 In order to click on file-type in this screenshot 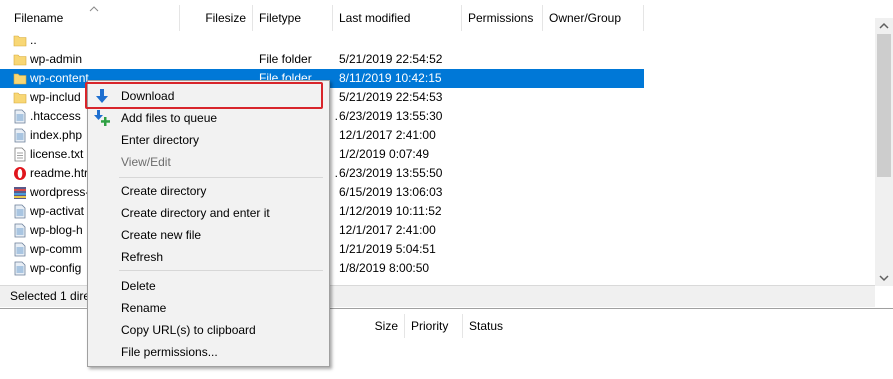, I will do `click(296, 40)`.